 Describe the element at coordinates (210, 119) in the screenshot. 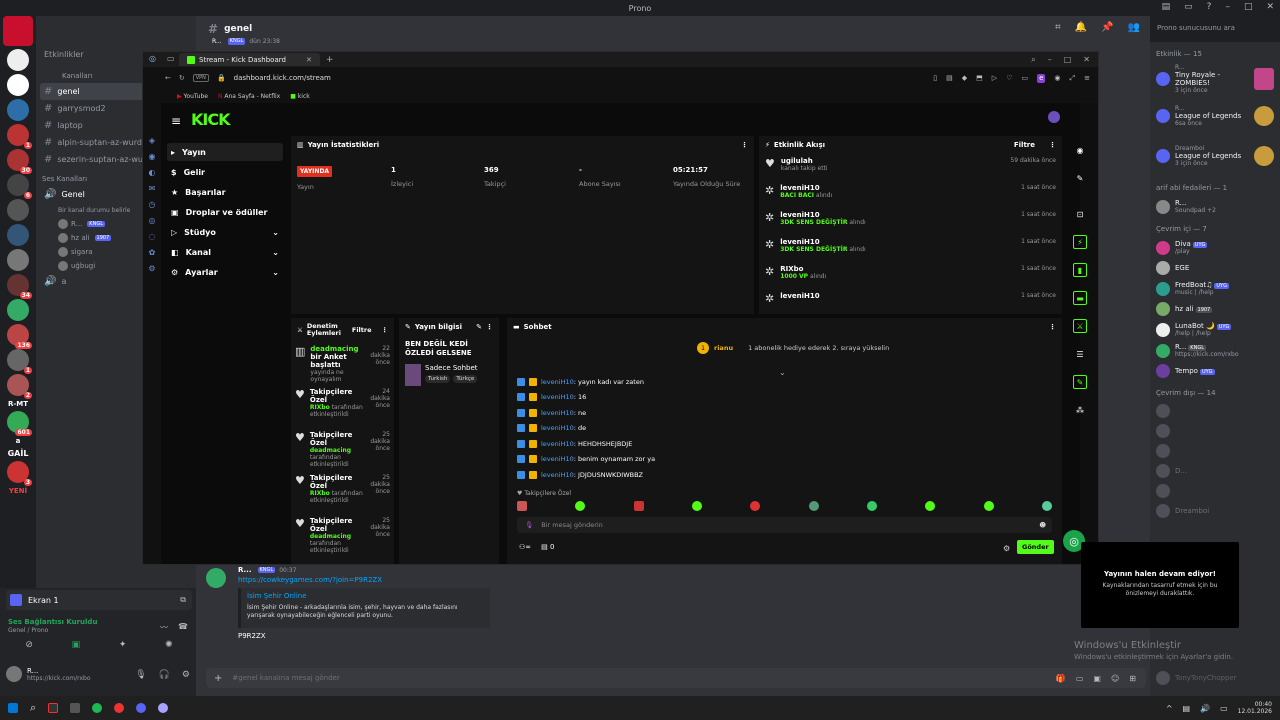

I see `kick-logo: KICK` at that location.